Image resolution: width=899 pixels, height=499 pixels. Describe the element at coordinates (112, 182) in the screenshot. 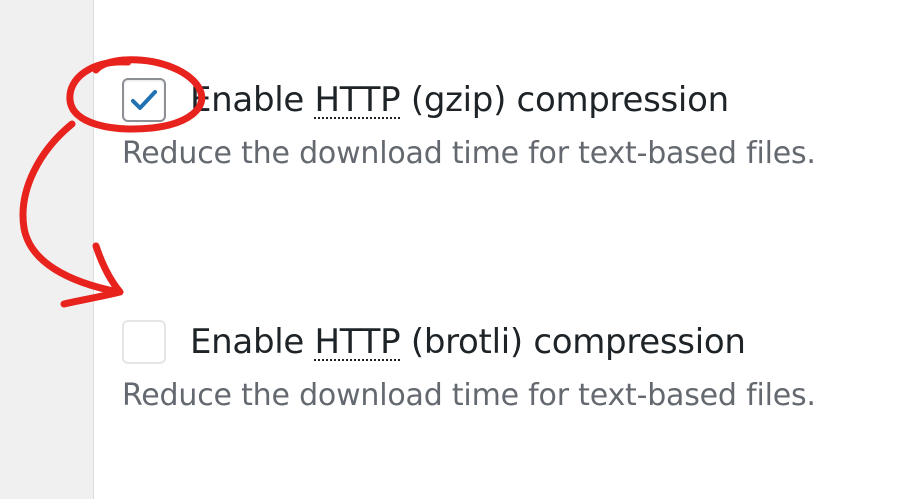

I see `red-annotation-overlay` at that location.